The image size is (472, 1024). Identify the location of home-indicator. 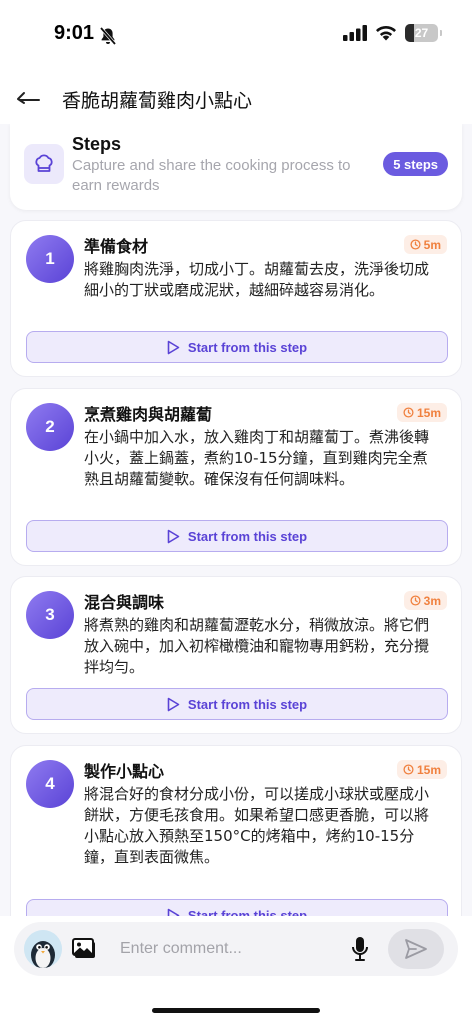
(236, 1010).